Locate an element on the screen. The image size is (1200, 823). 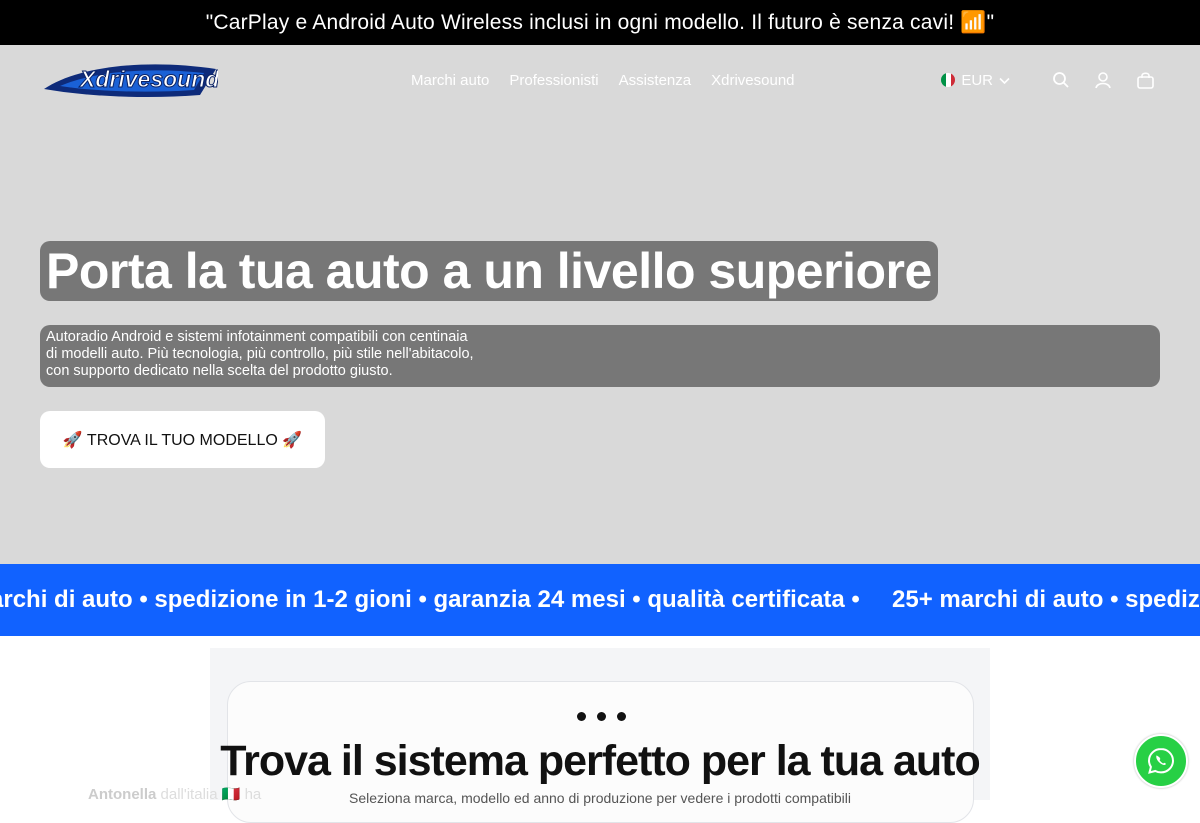
site-logo: Xdrivesound is located at coordinates (130, 79).